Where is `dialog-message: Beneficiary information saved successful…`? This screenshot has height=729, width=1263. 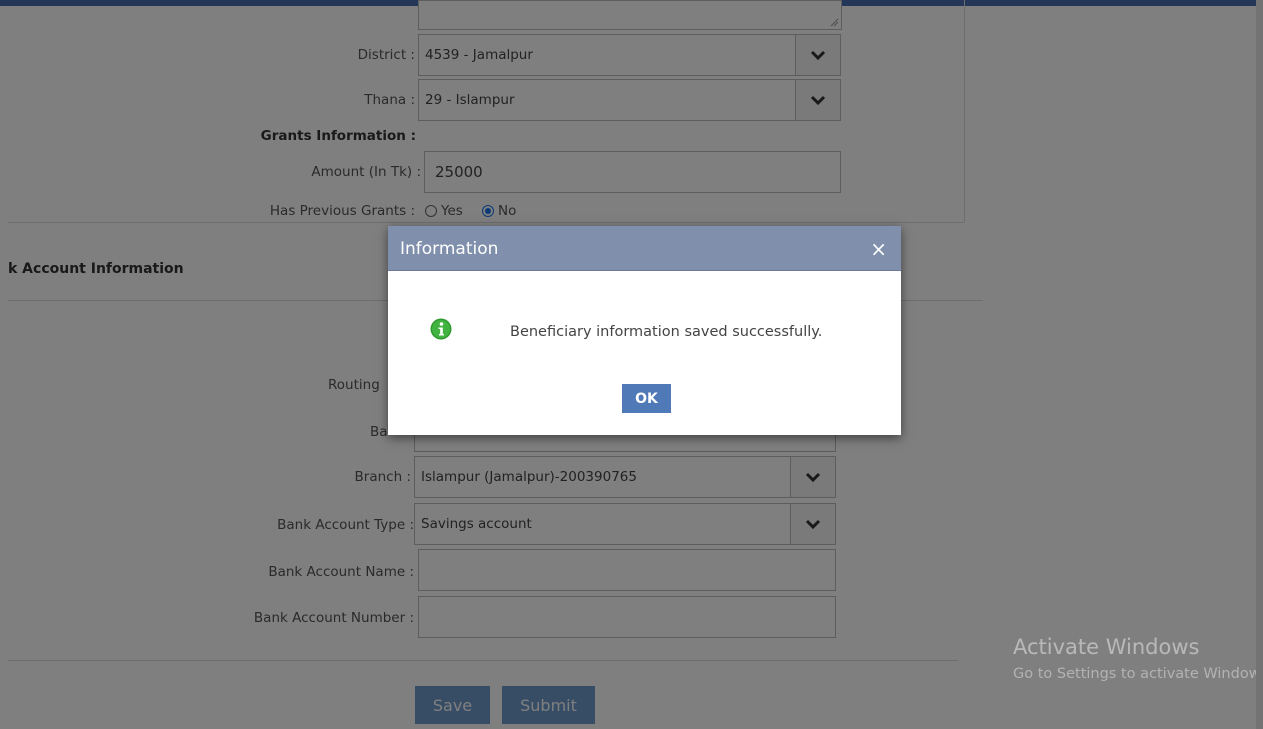 dialog-message: Beneficiary information saved successful… is located at coordinates (666, 332).